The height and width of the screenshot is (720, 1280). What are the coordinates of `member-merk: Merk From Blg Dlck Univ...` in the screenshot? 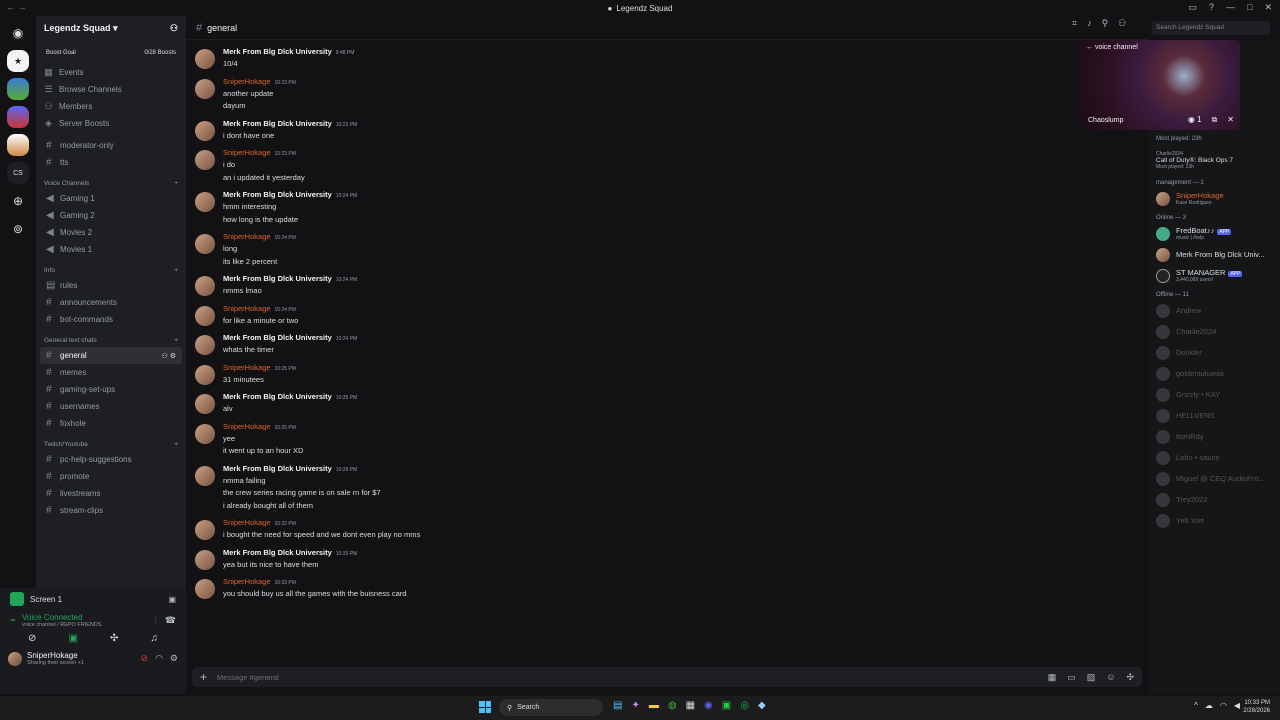 It's located at (1214, 254).